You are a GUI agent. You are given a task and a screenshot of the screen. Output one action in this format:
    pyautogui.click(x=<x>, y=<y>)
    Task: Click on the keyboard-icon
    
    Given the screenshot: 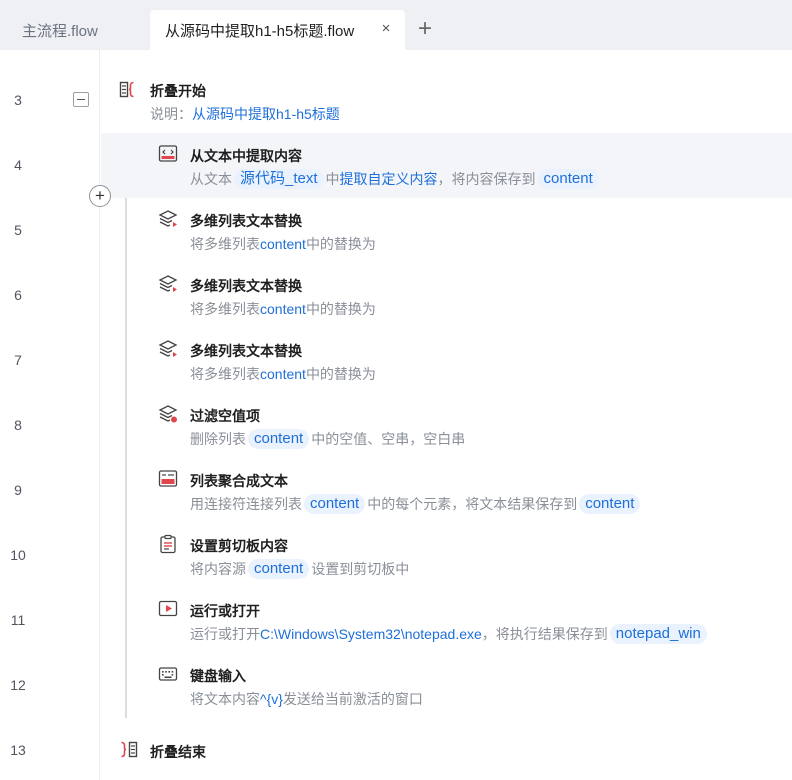 What is the action you would take?
    pyautogui.click(x=168, y=674)
    